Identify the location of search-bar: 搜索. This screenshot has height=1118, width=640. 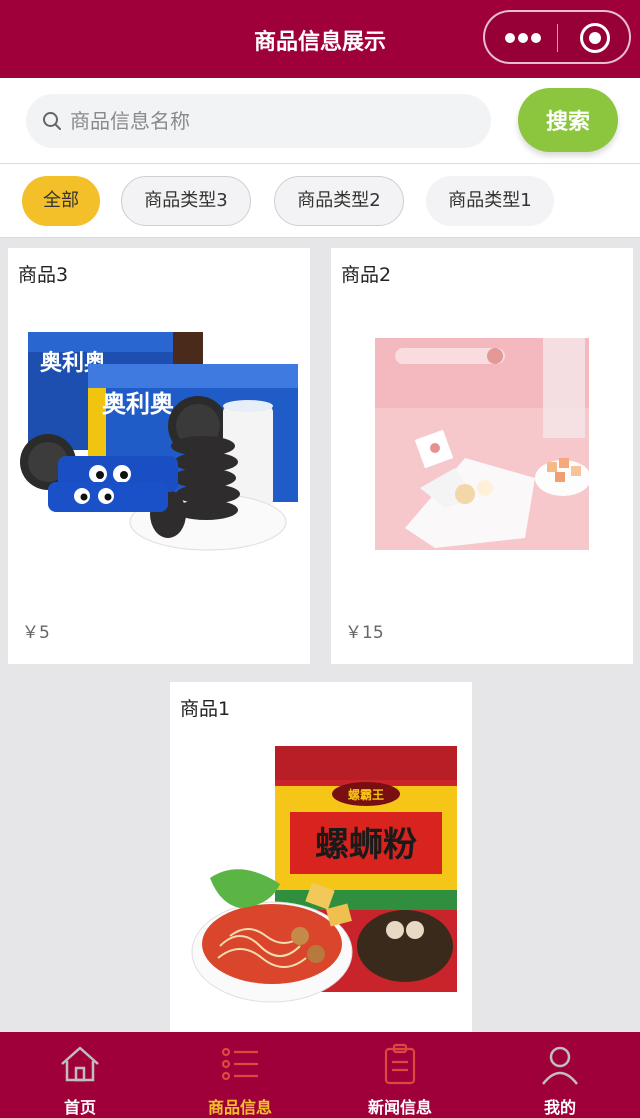
(320, 121).